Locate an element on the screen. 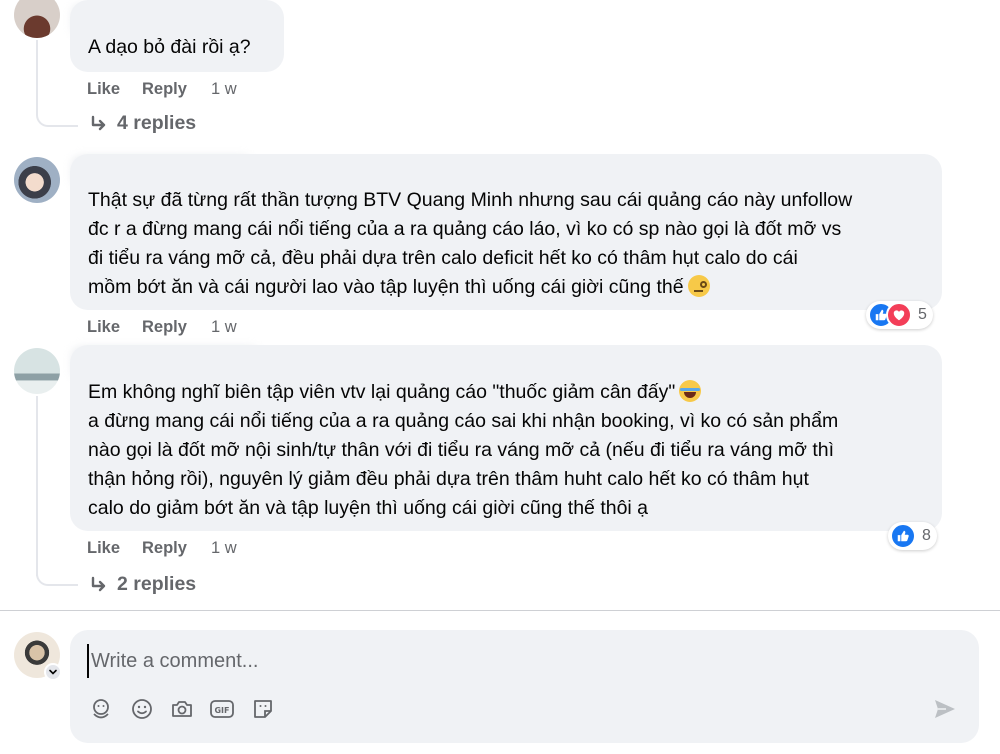 This screenshot has height=754, width=1000. view-replies-link: 4 replies is located at coordinates (142, 123).